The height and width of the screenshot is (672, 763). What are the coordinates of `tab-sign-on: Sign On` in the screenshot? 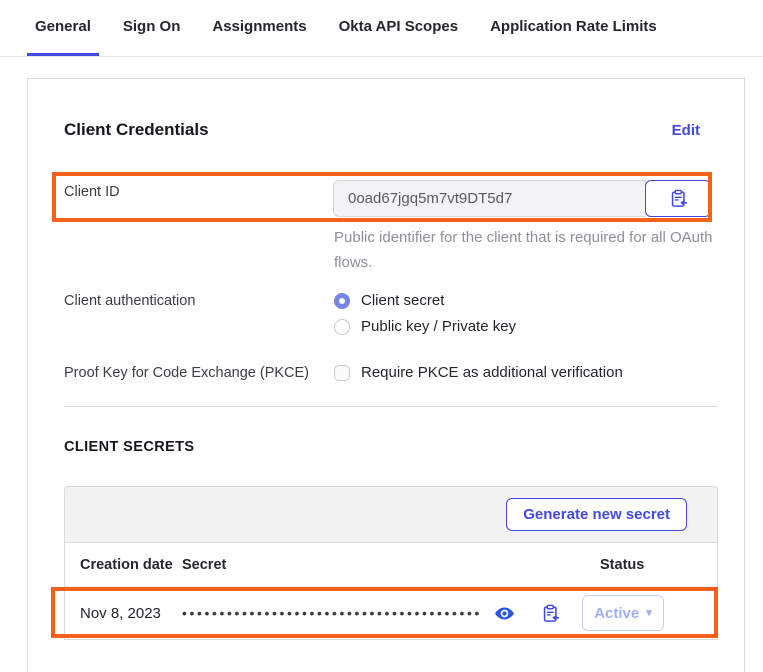 It's located at (152, 28).